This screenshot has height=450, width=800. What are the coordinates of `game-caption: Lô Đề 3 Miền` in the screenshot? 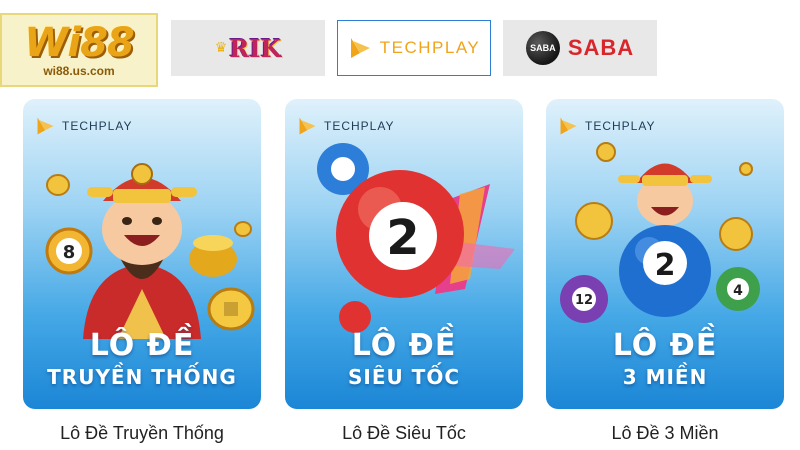 It's located at (665, 433).